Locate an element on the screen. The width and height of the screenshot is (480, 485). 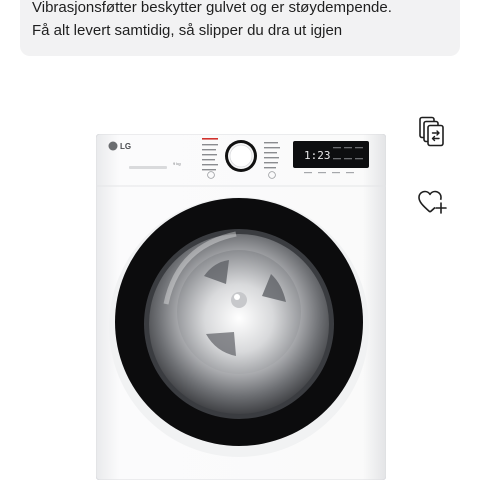
svg-text: LG is located at coordinates (125, 146).